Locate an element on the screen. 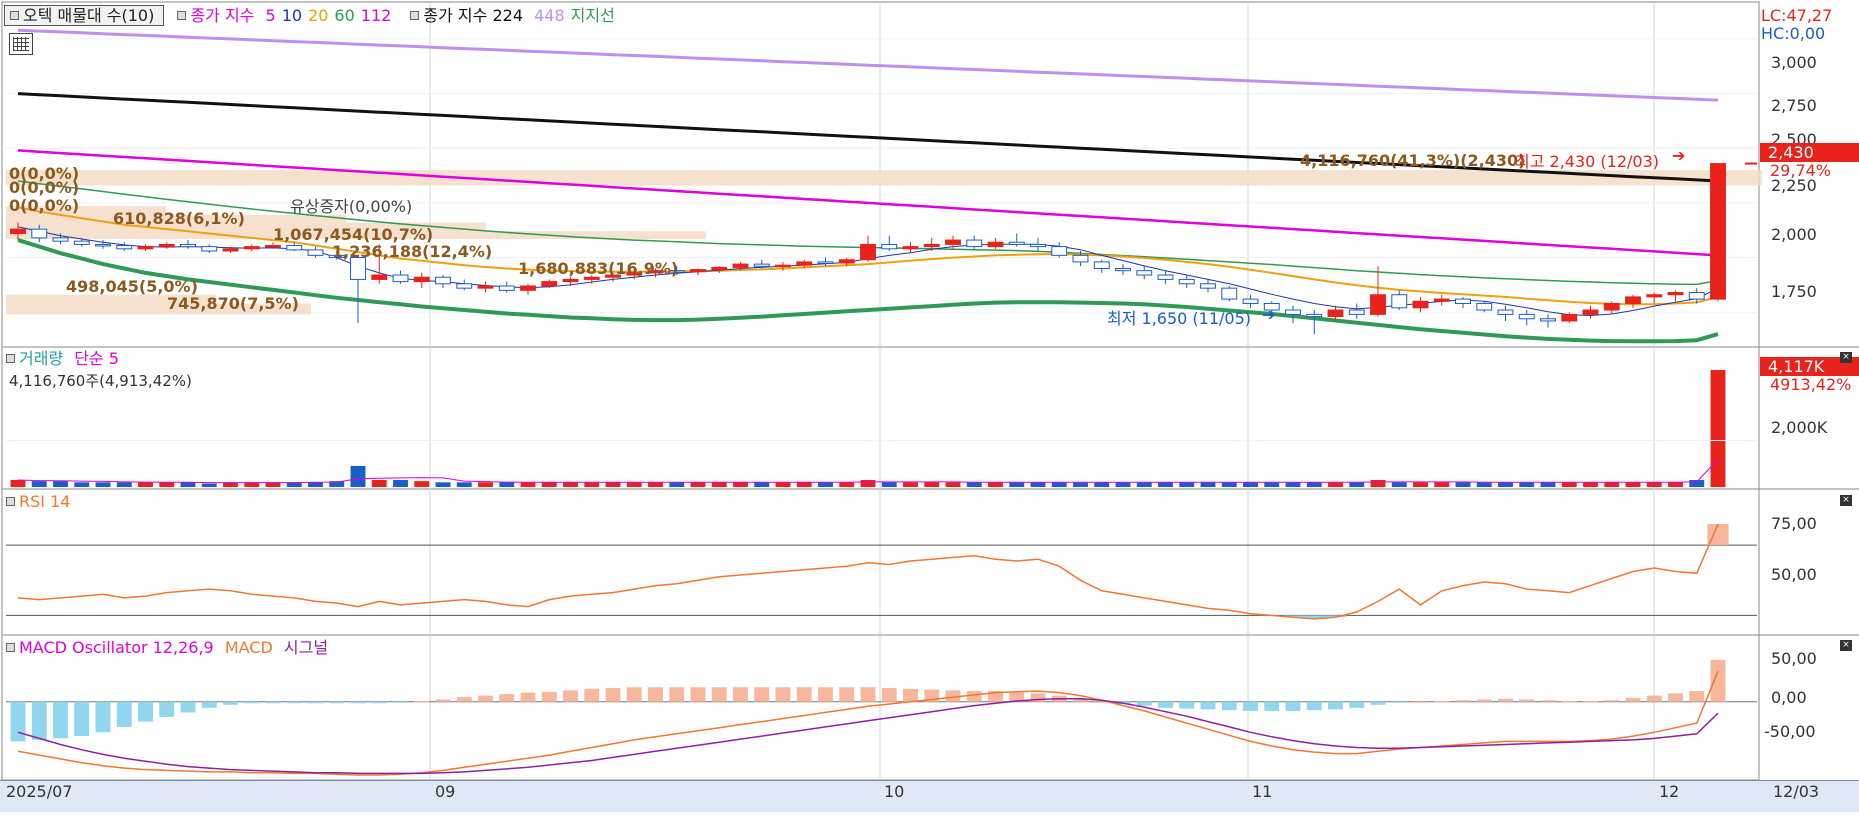  macd-legend: MACD is located at coordinates (249, 647).